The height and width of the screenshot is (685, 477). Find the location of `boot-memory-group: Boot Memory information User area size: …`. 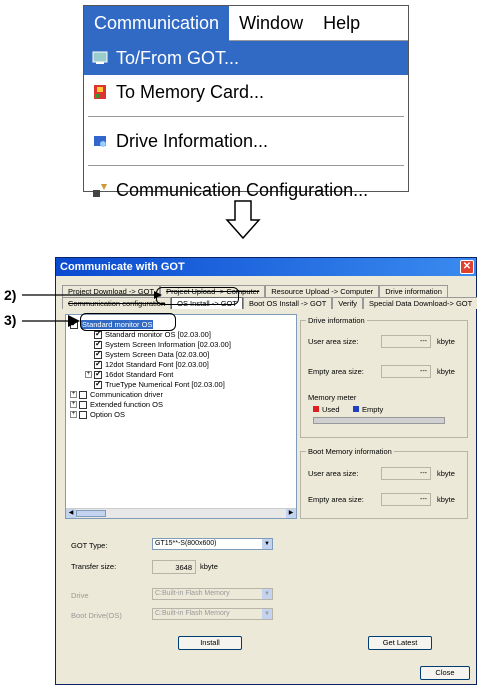

boot-memory-group: Boot Memory information User area size: … is located at coordinates (384, 483).